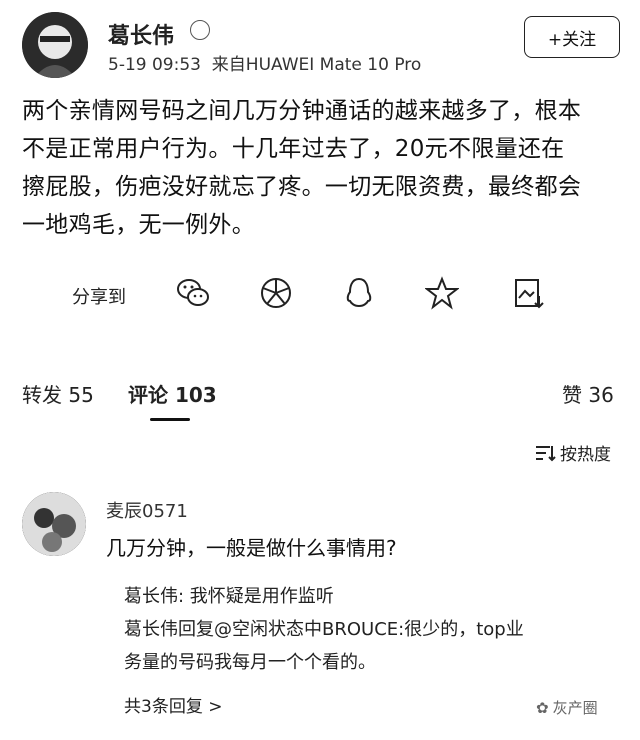  I want to click on verified-icon, so click(200, 30).